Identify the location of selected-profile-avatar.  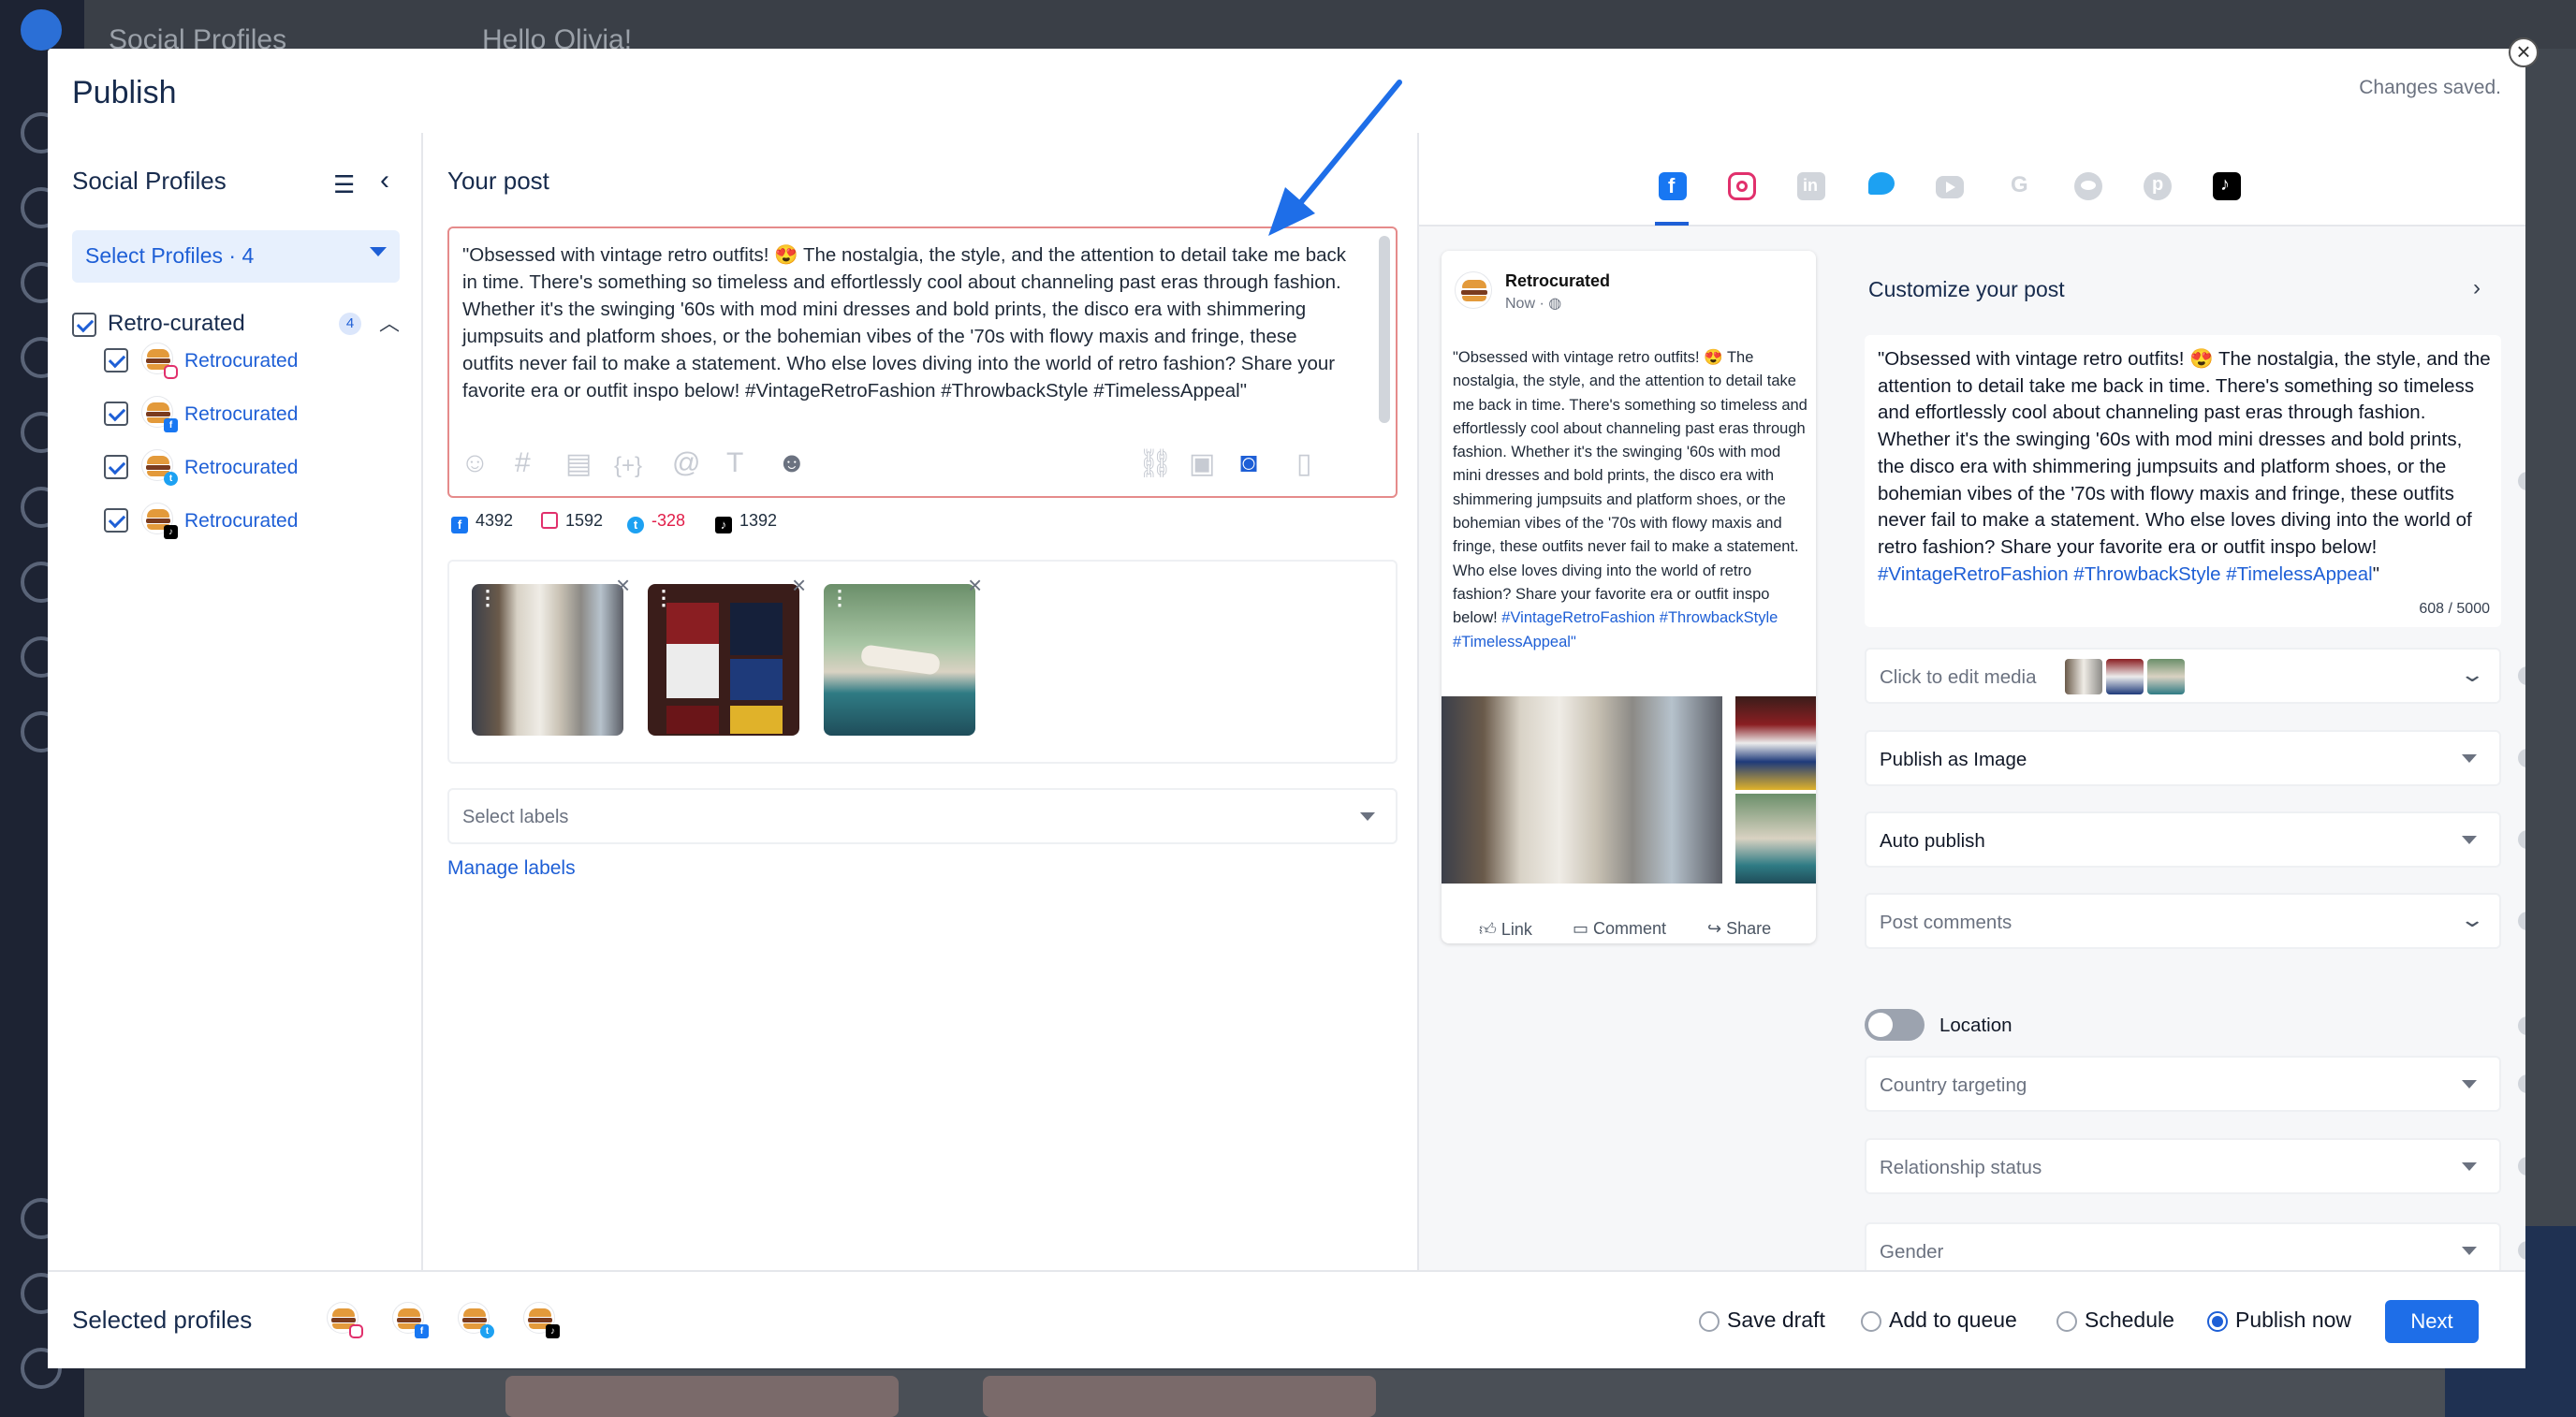
(345, 1320).